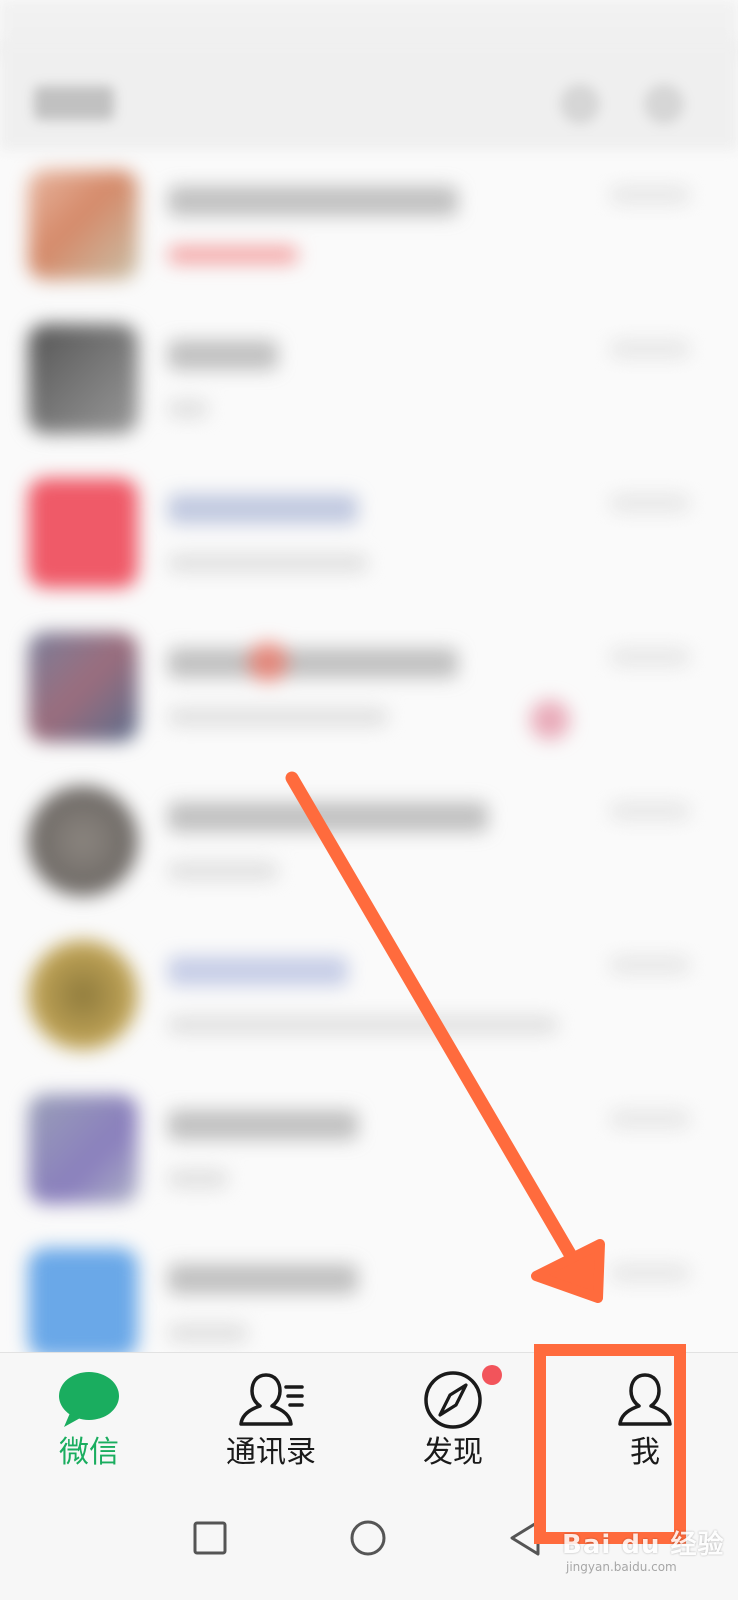 This screenshot has height=1600, width=738. What do you see at coordinates (645, 1452) in the screenshot?
I see `tab-label: 我` at bounding box center [645, 1452].